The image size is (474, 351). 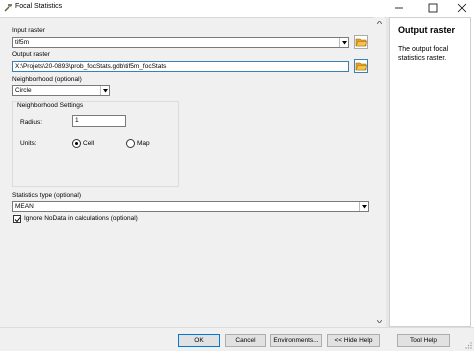 I want to click on input-raster-dropdown: tif5m, so click(x=180, y=42).